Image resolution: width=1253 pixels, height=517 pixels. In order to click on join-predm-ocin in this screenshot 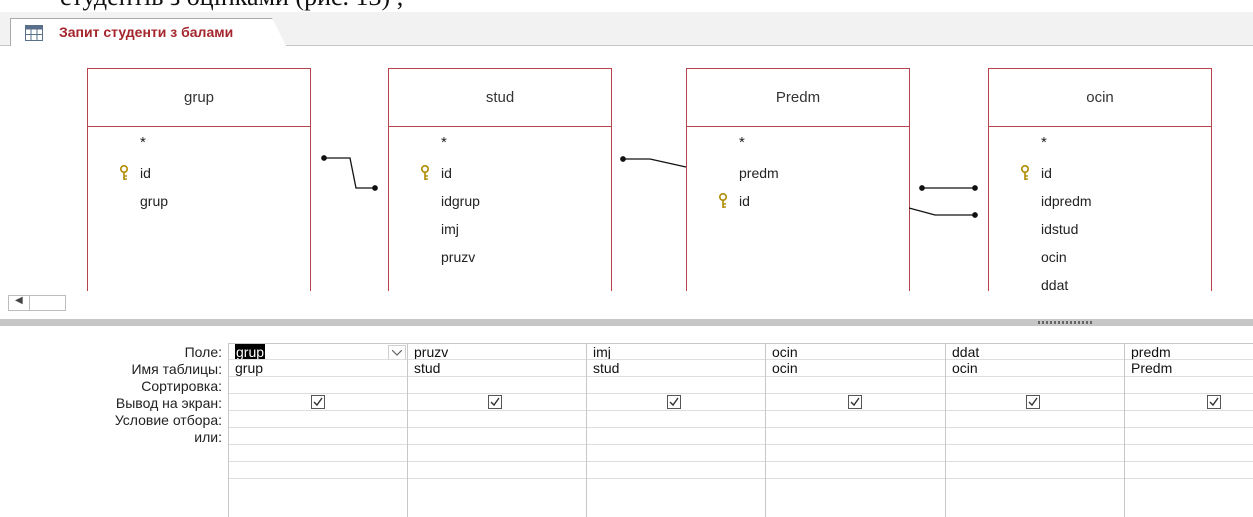, I will do `click(948, 188)`.